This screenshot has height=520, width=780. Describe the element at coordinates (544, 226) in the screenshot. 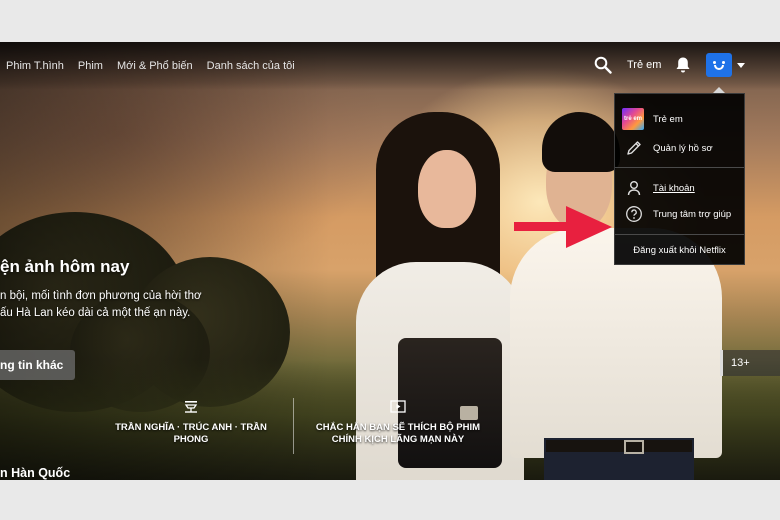

I see `annotation-arrow-shaft` at that location.